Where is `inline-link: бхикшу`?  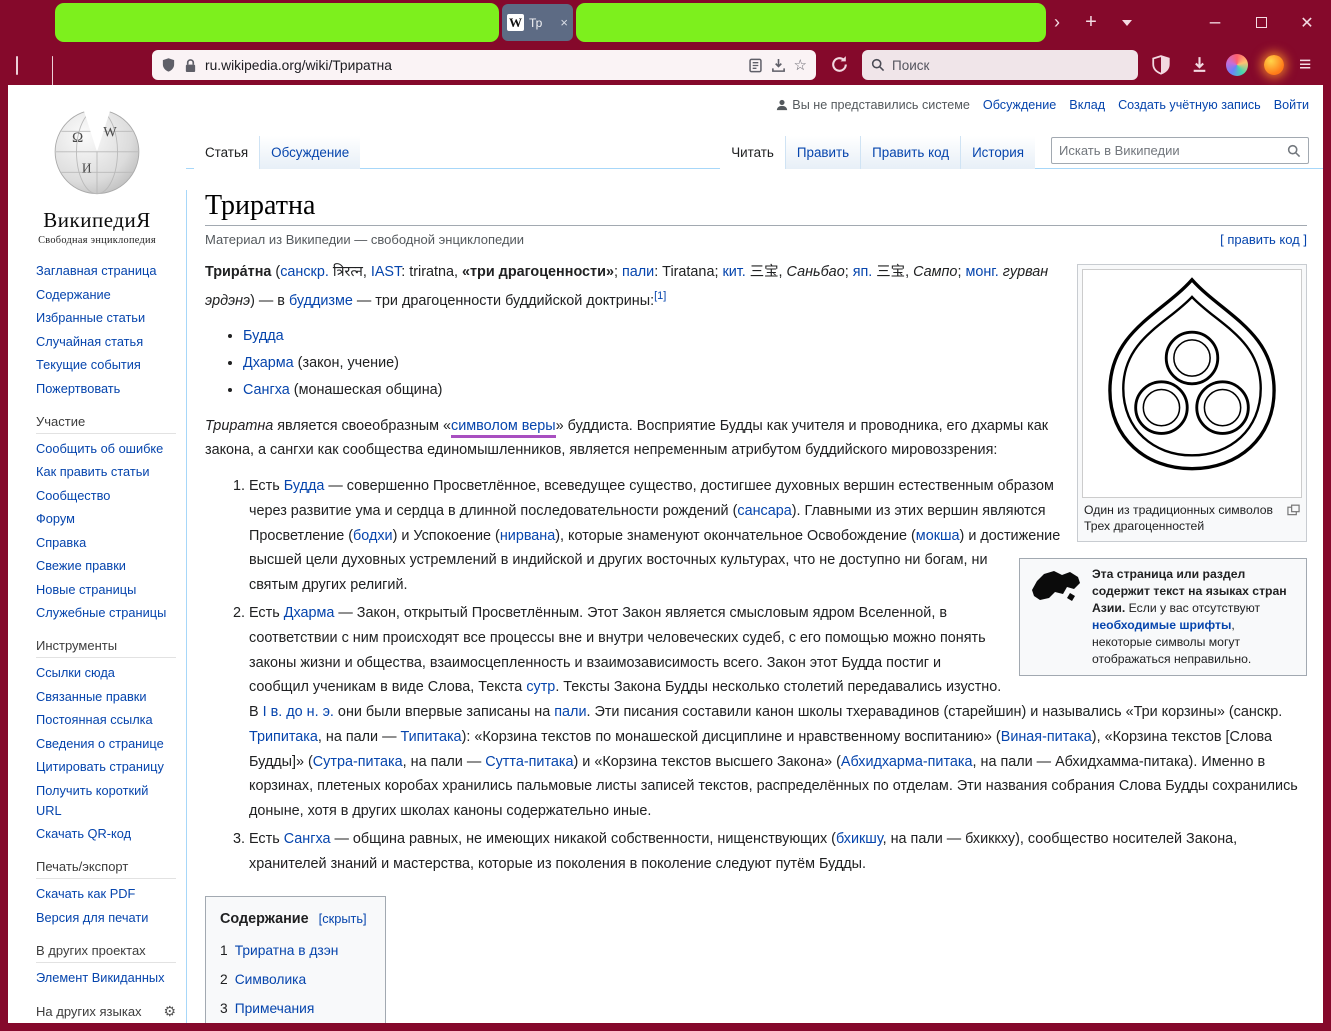
inline-link: бхикшу is located at coordinates (859, 839).